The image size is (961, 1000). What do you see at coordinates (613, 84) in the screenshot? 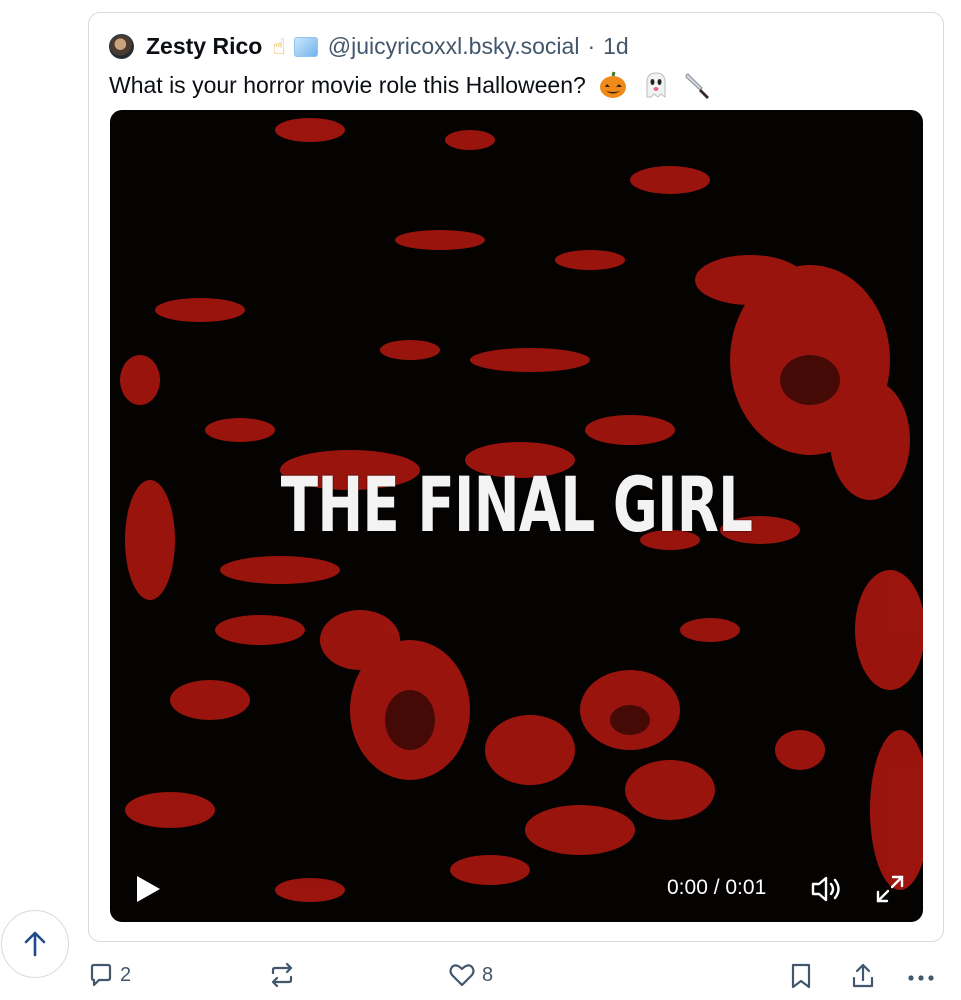
I see `jack-o-lantern-icon` at bounding box center [613, 84].